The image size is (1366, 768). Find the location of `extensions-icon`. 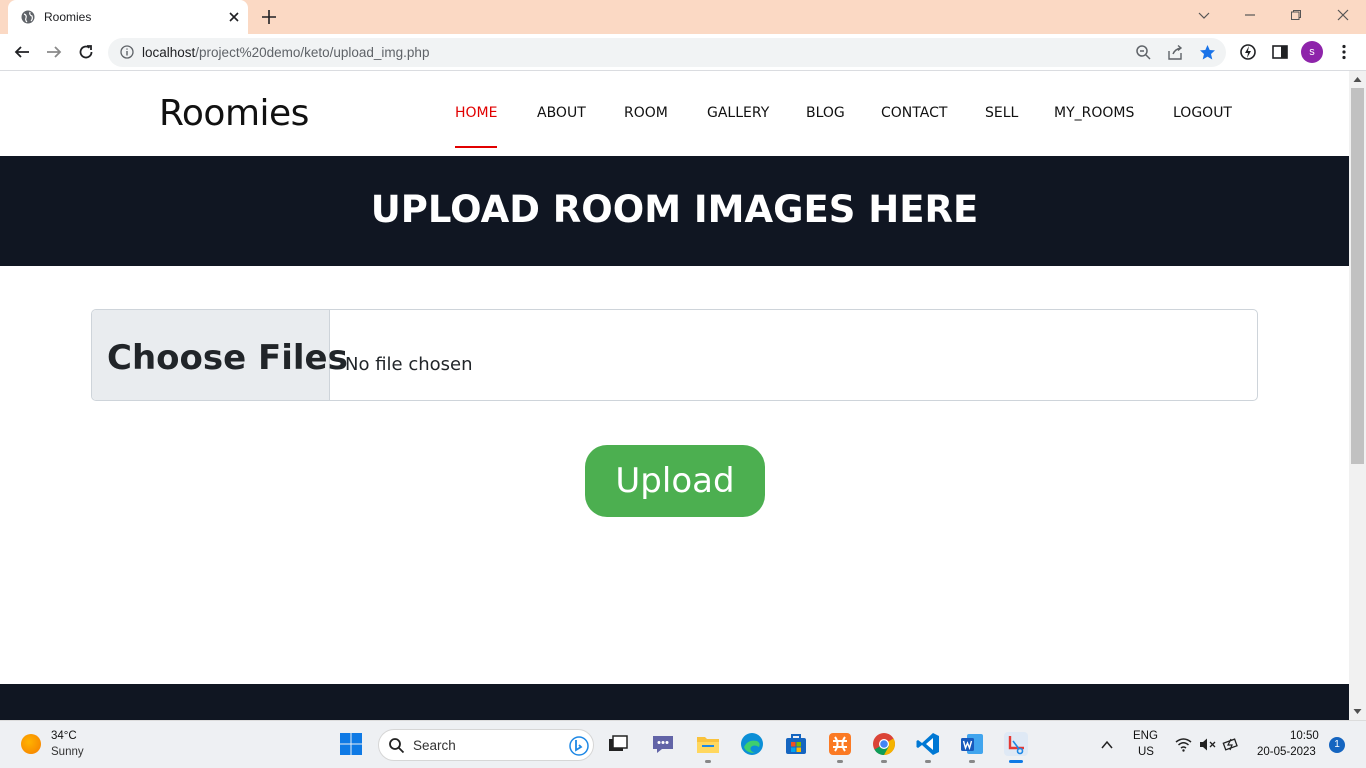

extensions-icon is located at coordinates (1248, 52).